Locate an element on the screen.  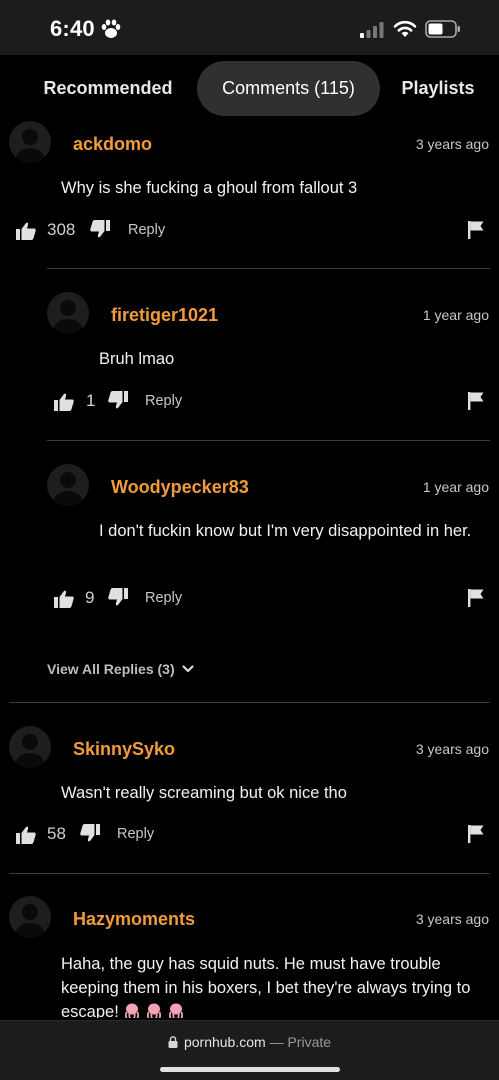
tab-bar: Recommended Comments (115) Playlists is located at coordinates (249, 88).